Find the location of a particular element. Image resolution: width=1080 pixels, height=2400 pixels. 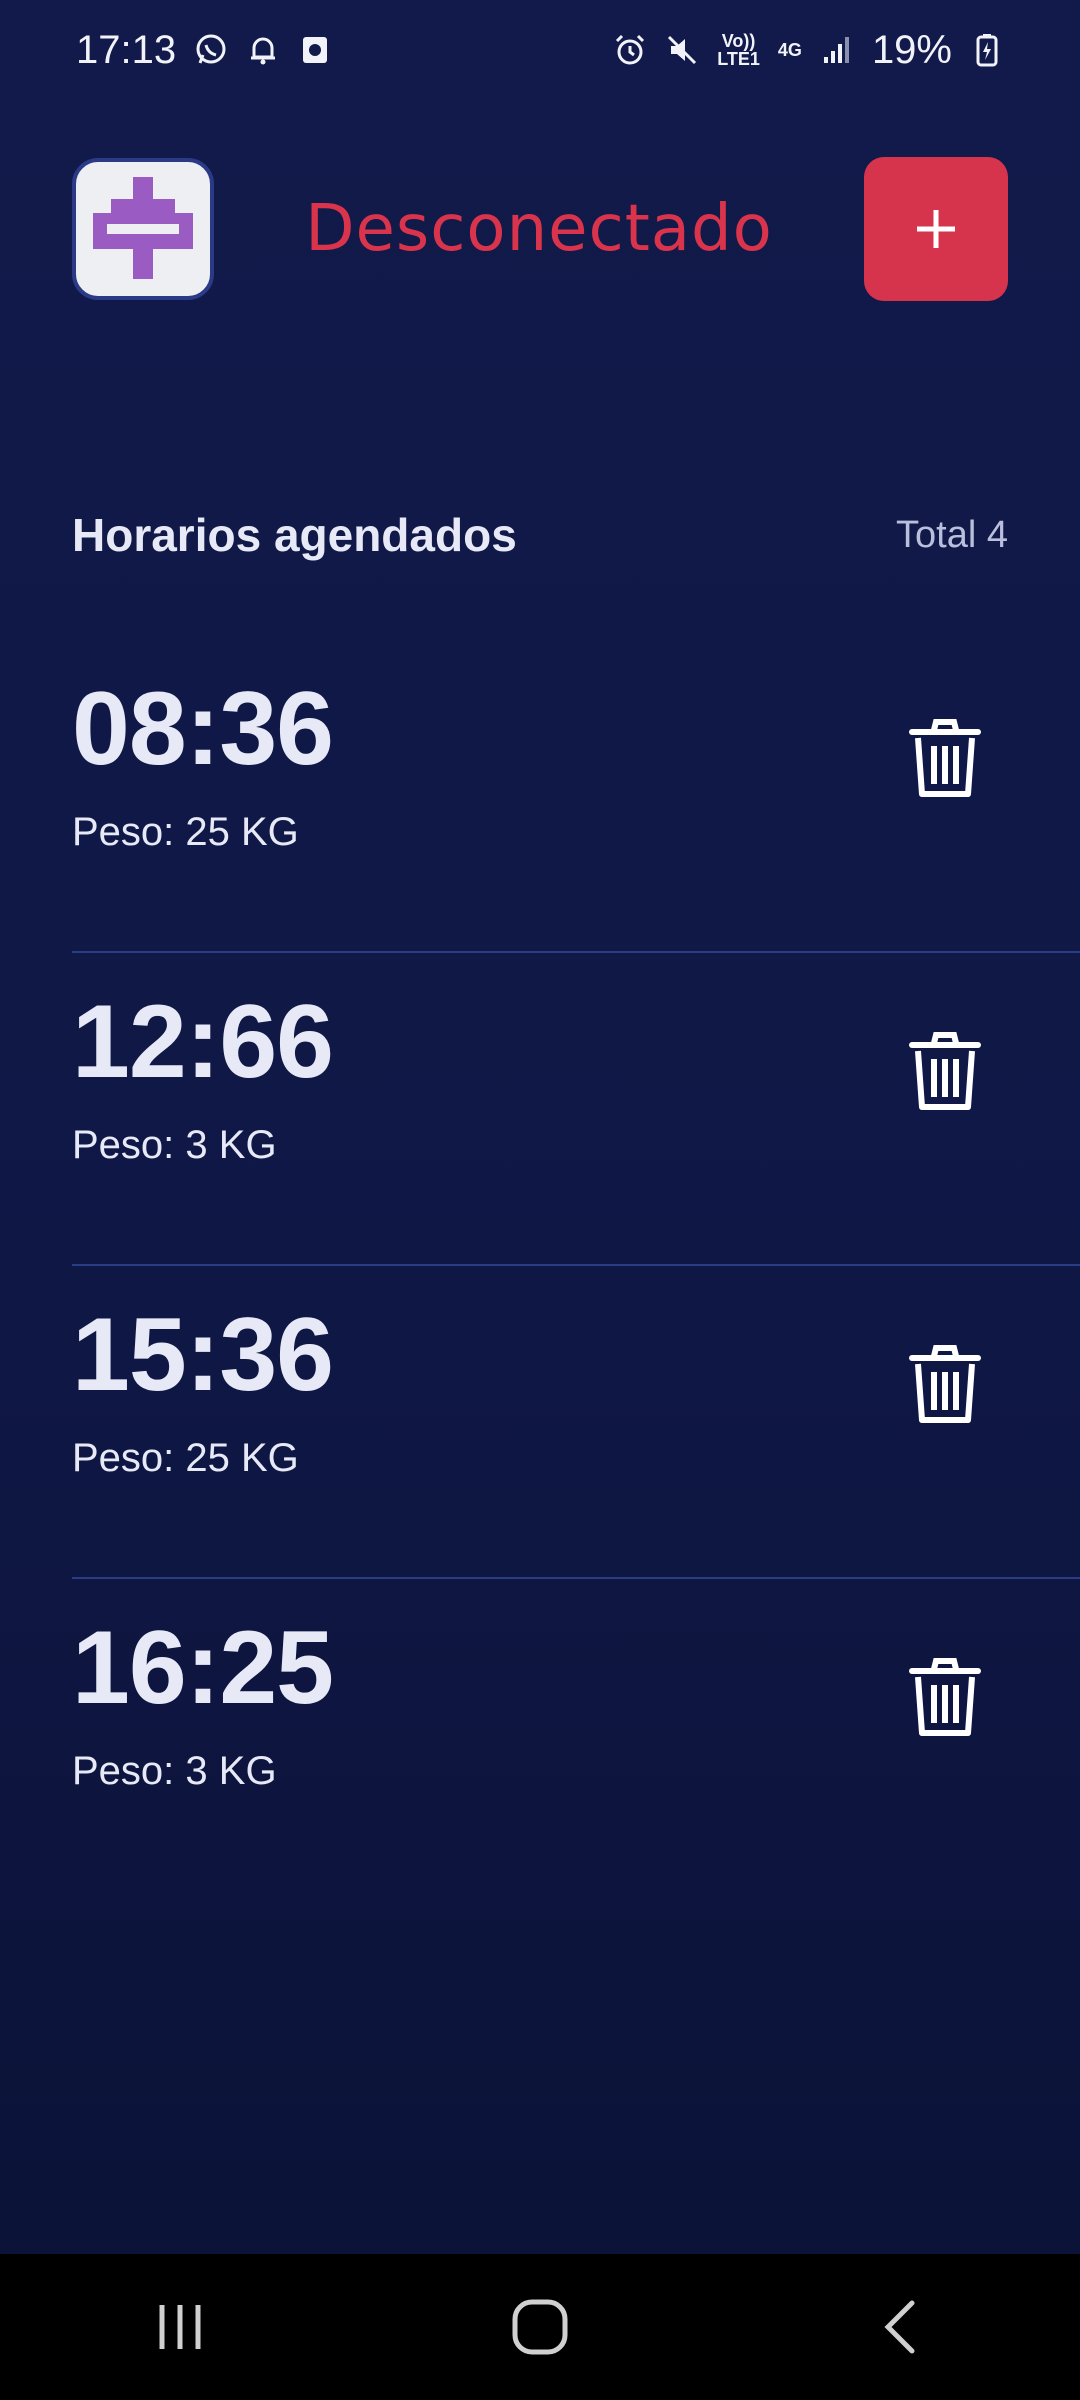

status-bar: 17:13 Vo)) LTE1 4G 19% is located at coordinates (540, 50).